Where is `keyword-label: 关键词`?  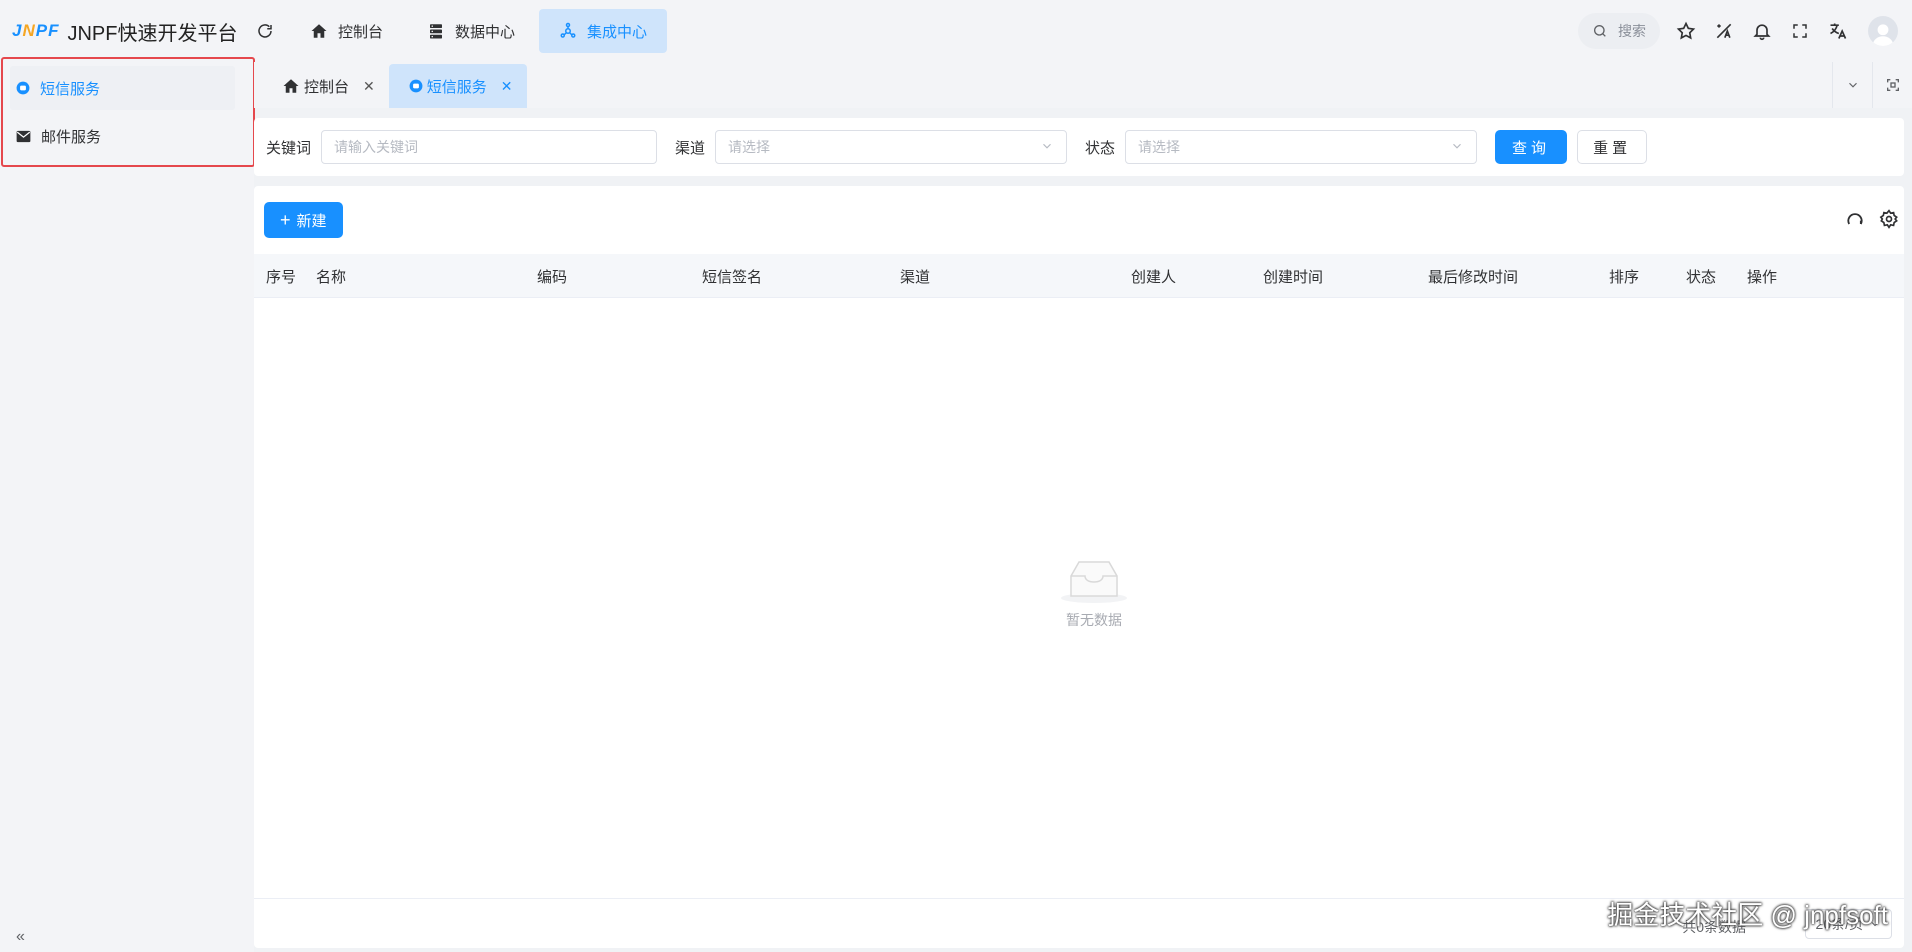
keyword-label: 关键词 is located at coordinates (289, 148).